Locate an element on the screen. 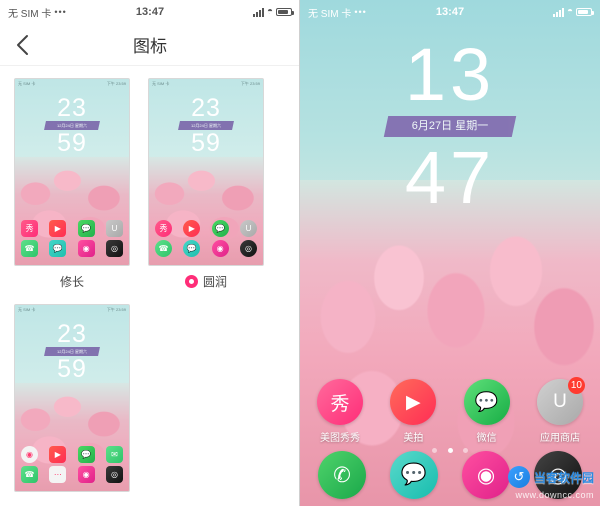  back-button is located at coordinates (22, 45).